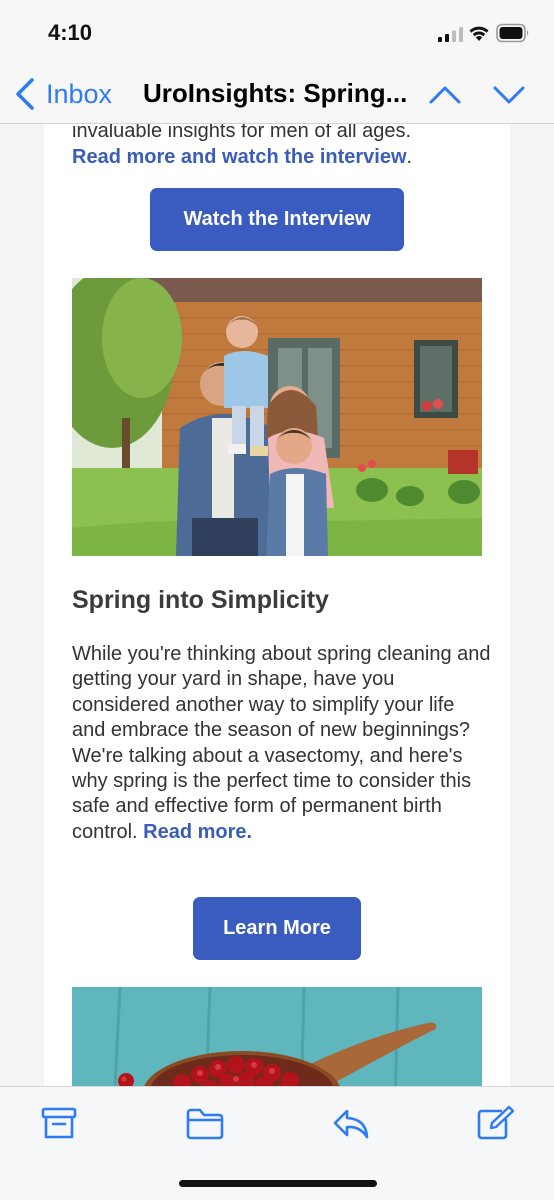 This screenshot has width=554, height=1200. What do you see at coordinates (200, 600) in the screenshot?
I see `section-heading: Spring into Simplicity` at bounding box center [200, 600].